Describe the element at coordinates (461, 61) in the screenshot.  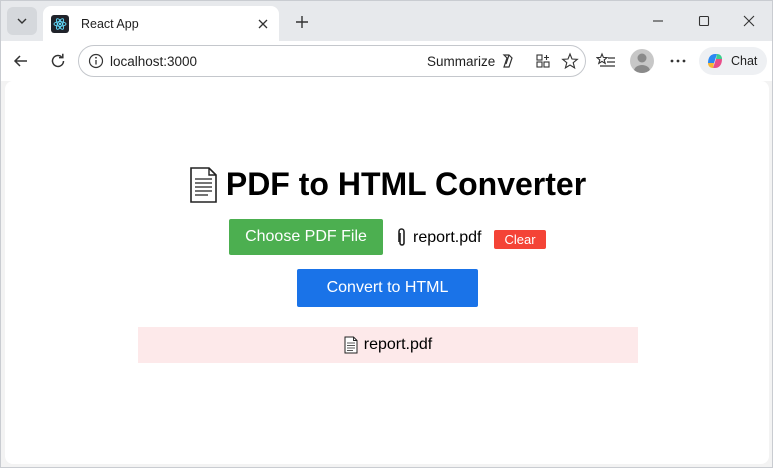
I see `summarize-button: Summarize` at that location.